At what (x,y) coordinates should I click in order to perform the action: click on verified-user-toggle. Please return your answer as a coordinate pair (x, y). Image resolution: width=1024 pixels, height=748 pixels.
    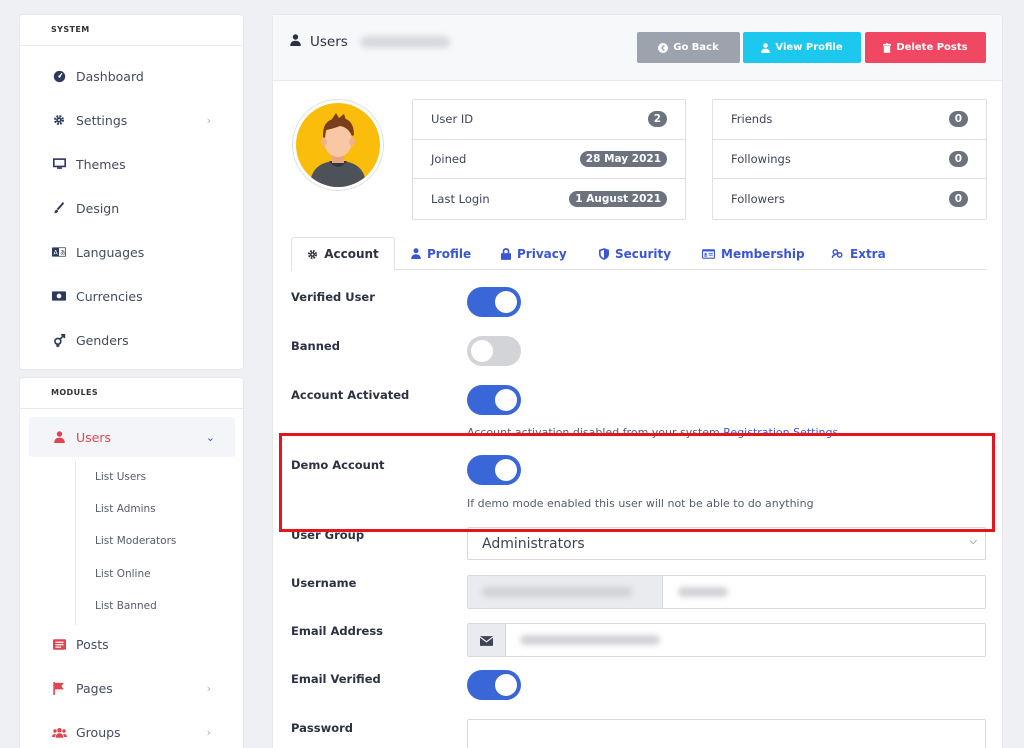
    Looking at the image, I should click on (494, 302).